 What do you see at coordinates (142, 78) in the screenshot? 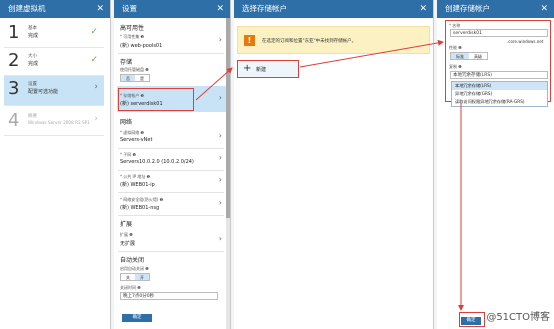
I see `toggle-yes: 是` at bounding box center [142, 78].